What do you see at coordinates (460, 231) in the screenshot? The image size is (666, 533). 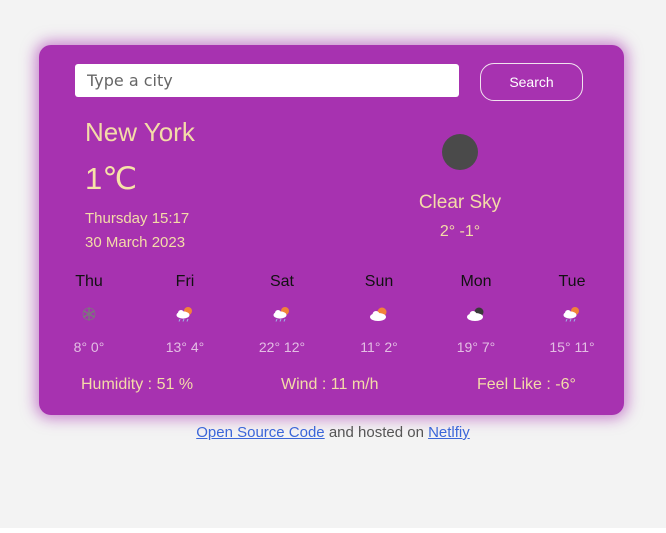 I see `temperature-range: 2° -1°` at bounding box center [460, 231].